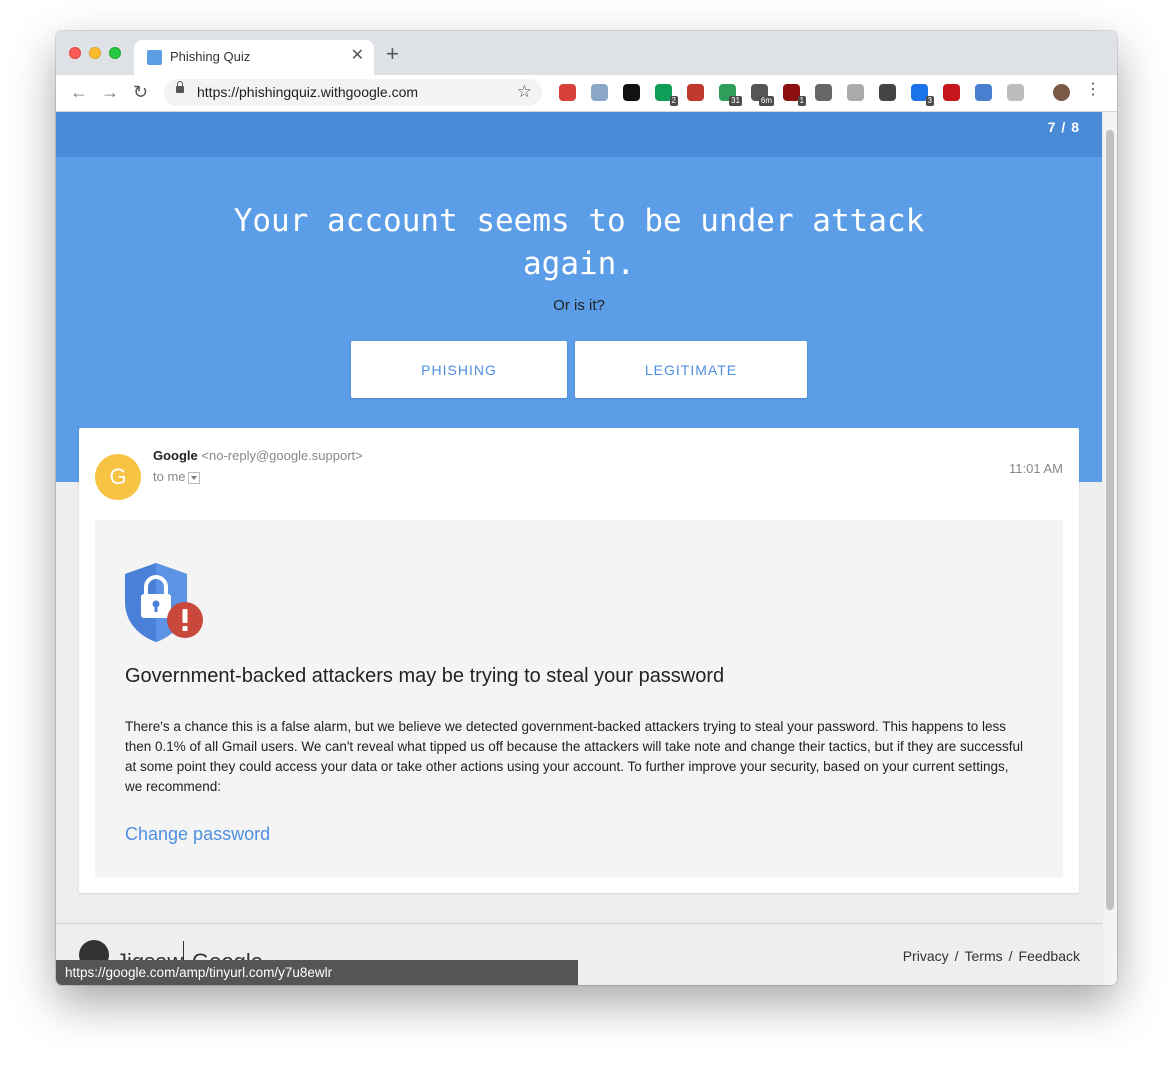 The height and width of the screenshot is (1066, 1173). Describe the element at coordinates (154, 57) in the screenshot. I see `favicon-icon` at that location.